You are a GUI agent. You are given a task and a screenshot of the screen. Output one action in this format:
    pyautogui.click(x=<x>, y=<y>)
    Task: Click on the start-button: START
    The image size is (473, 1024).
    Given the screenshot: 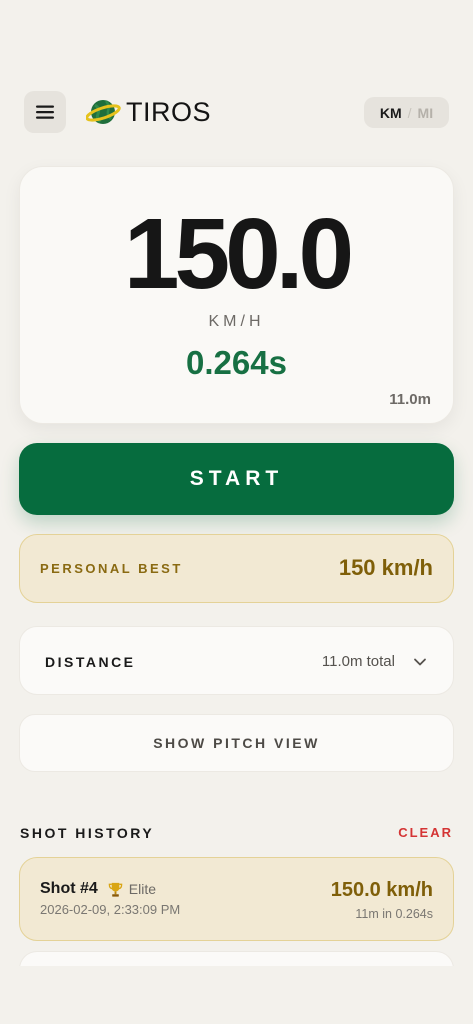 What is the action you would take?
    pyautogui.click(x=236, y=479)
    